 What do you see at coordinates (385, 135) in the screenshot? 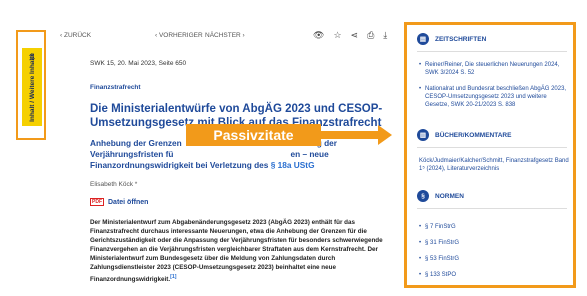
I see `arrow-right-icon` at bounding box center [385, 135].